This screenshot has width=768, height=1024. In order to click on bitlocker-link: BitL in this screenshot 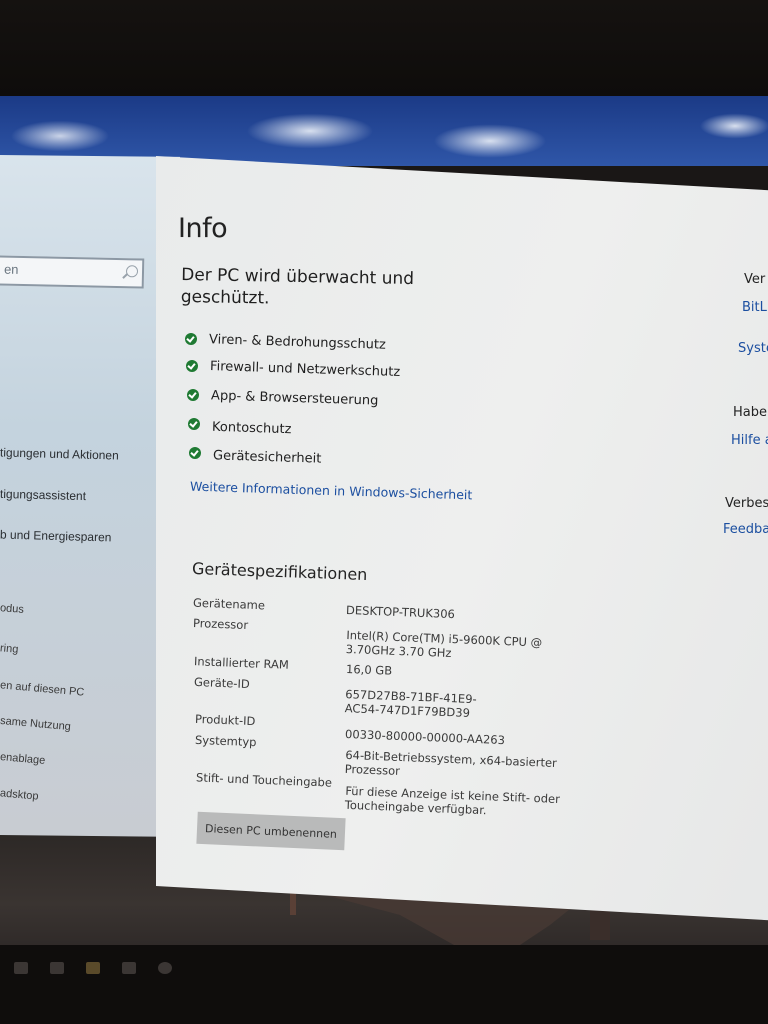, I will do `click(754, 307)`.